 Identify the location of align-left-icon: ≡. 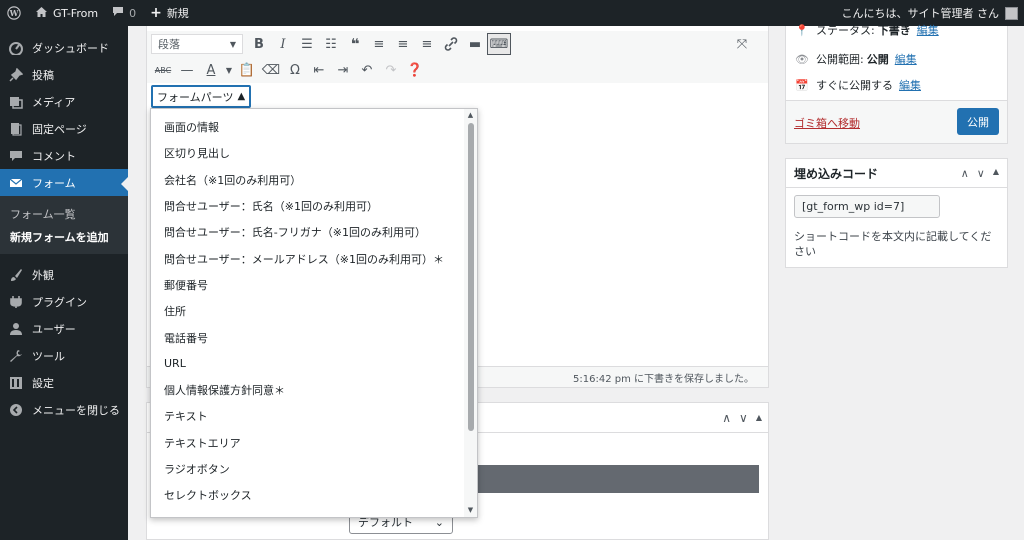
(379, 44).